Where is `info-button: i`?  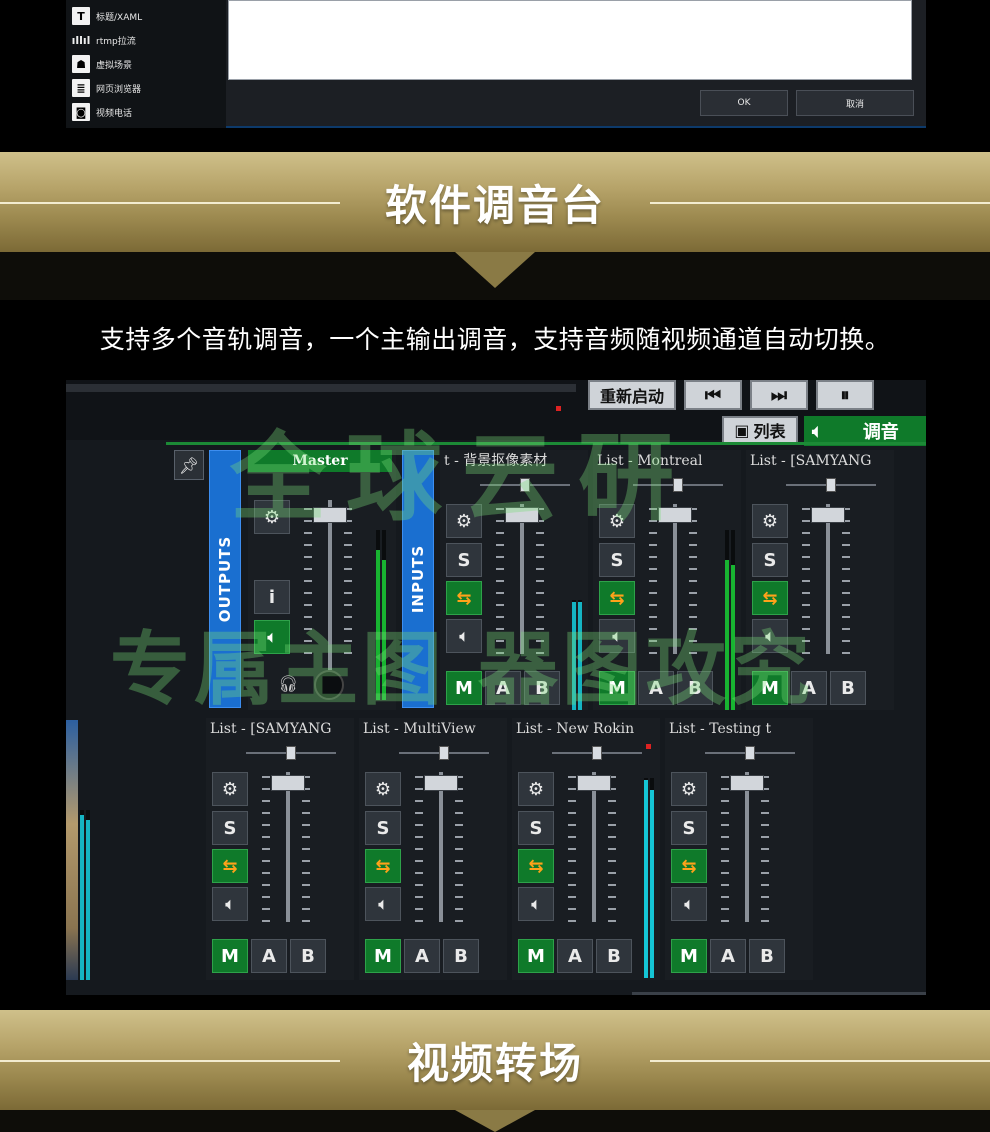 info-button: i is located at coordinates (272, 597).